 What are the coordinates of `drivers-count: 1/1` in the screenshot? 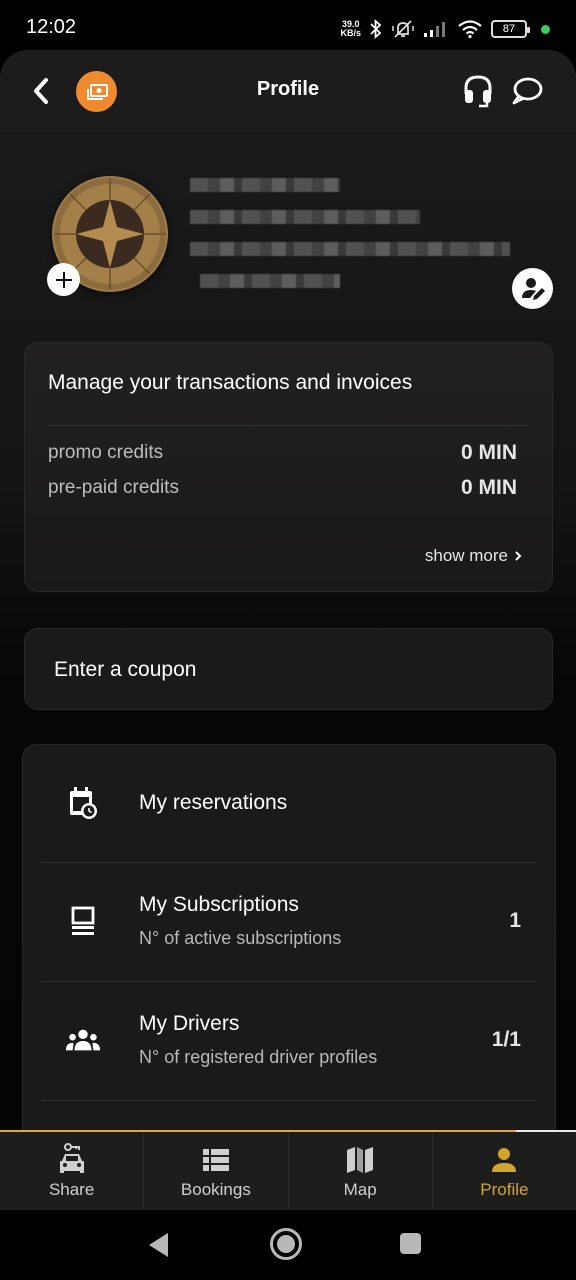 It's located at (506, 1039).